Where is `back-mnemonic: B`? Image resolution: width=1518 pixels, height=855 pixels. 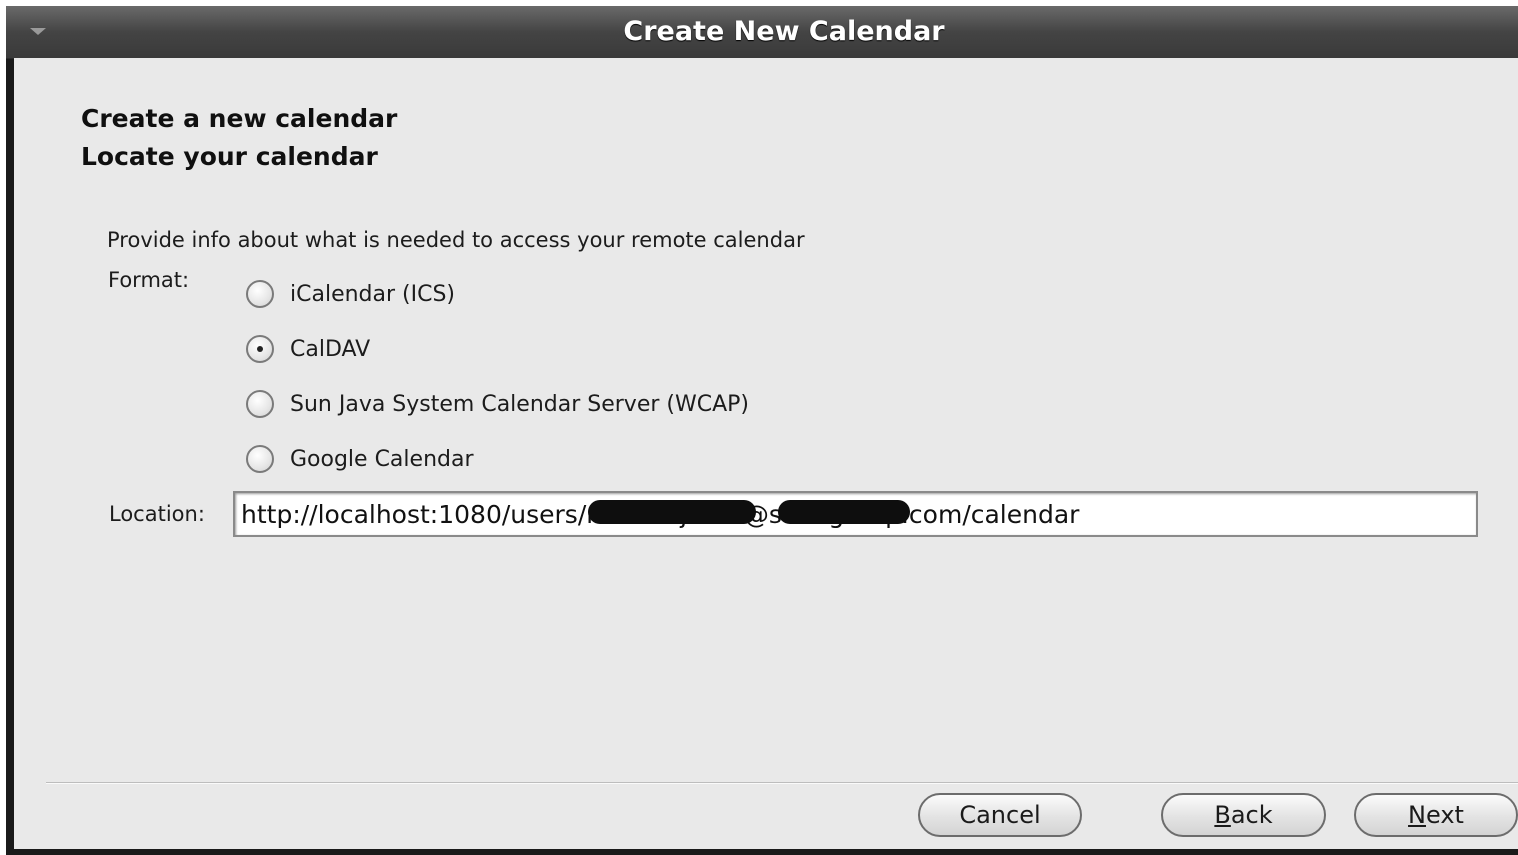 back-mnemonic: B is located at coordinates (1222, 815).